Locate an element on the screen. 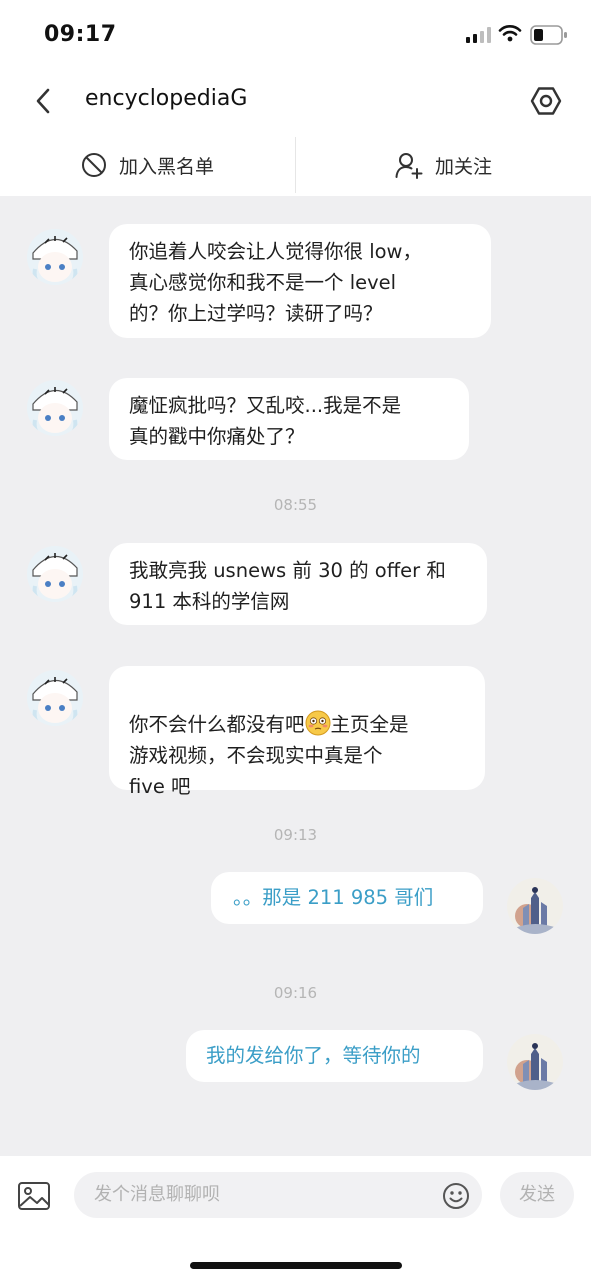  settings-button is located at coordinates (546, 101).